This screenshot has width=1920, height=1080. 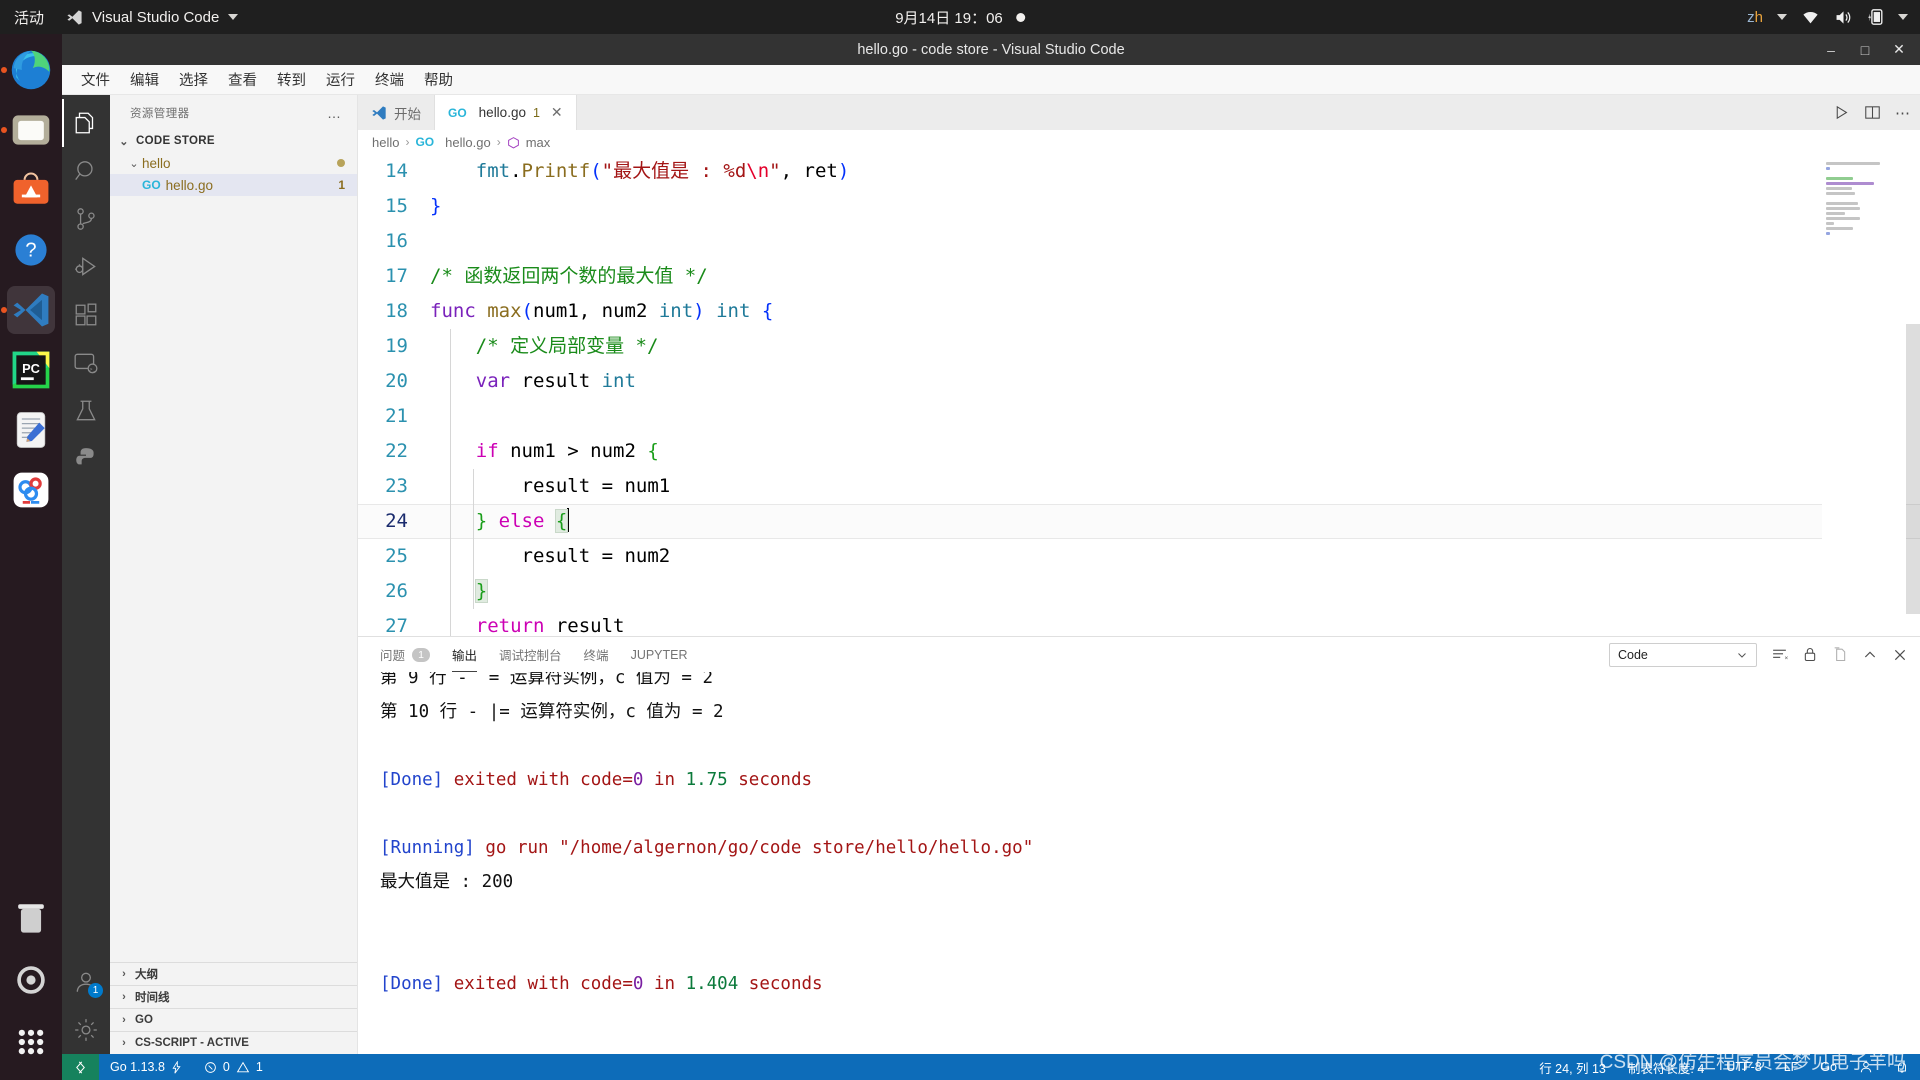 What do you see at coordinates (86, 315) in the screenshot?
I see `activity-extensions` at bounding box center [86, 315].